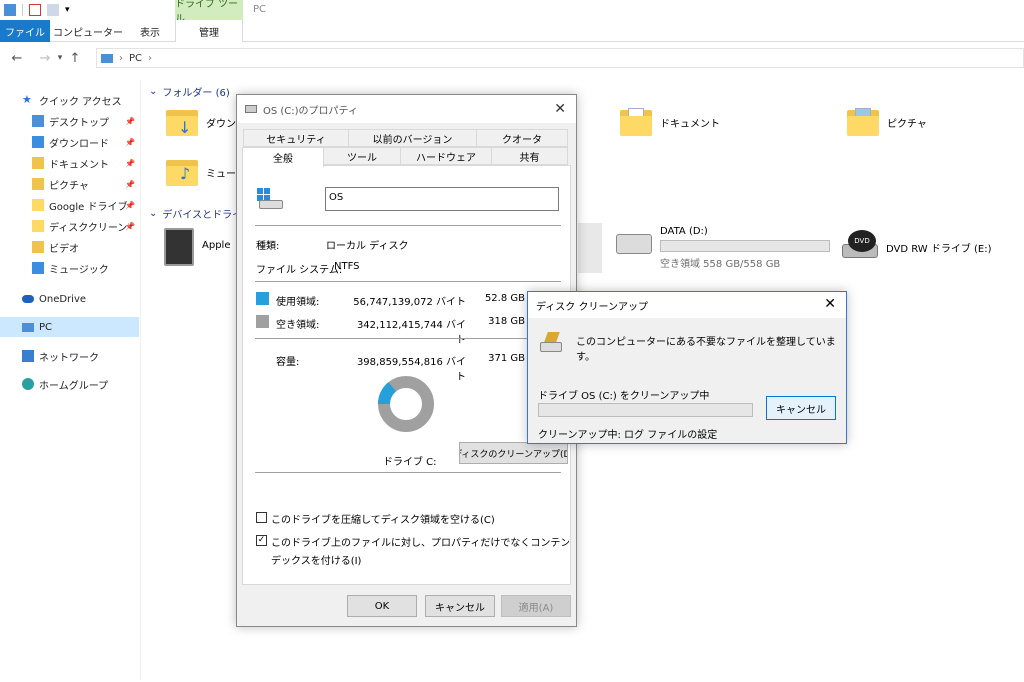  Describe the element at coordinates (60, 58) in the screenshot. I see `recent-locations-chevron-icon: ▾` at that location.